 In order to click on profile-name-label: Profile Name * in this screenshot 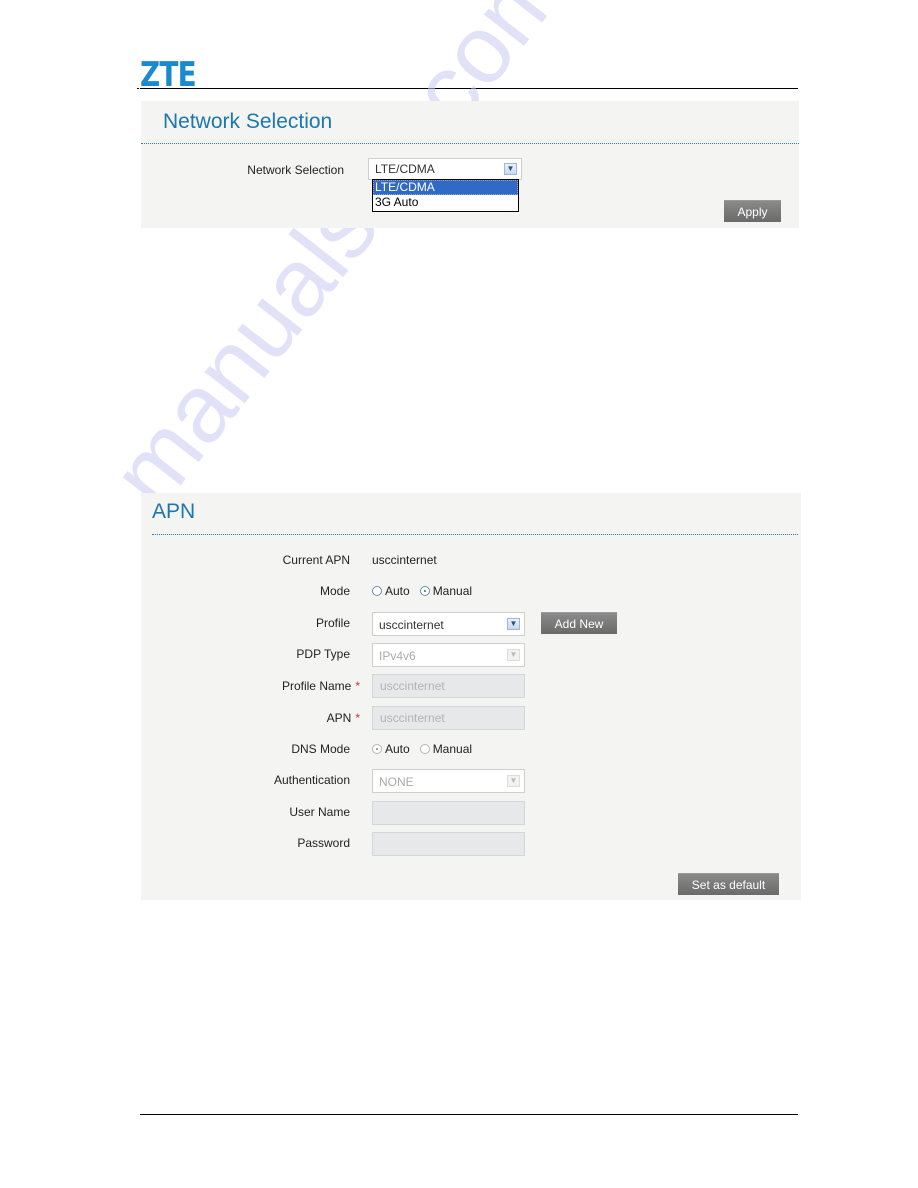, I will do `click(321, 686)`.